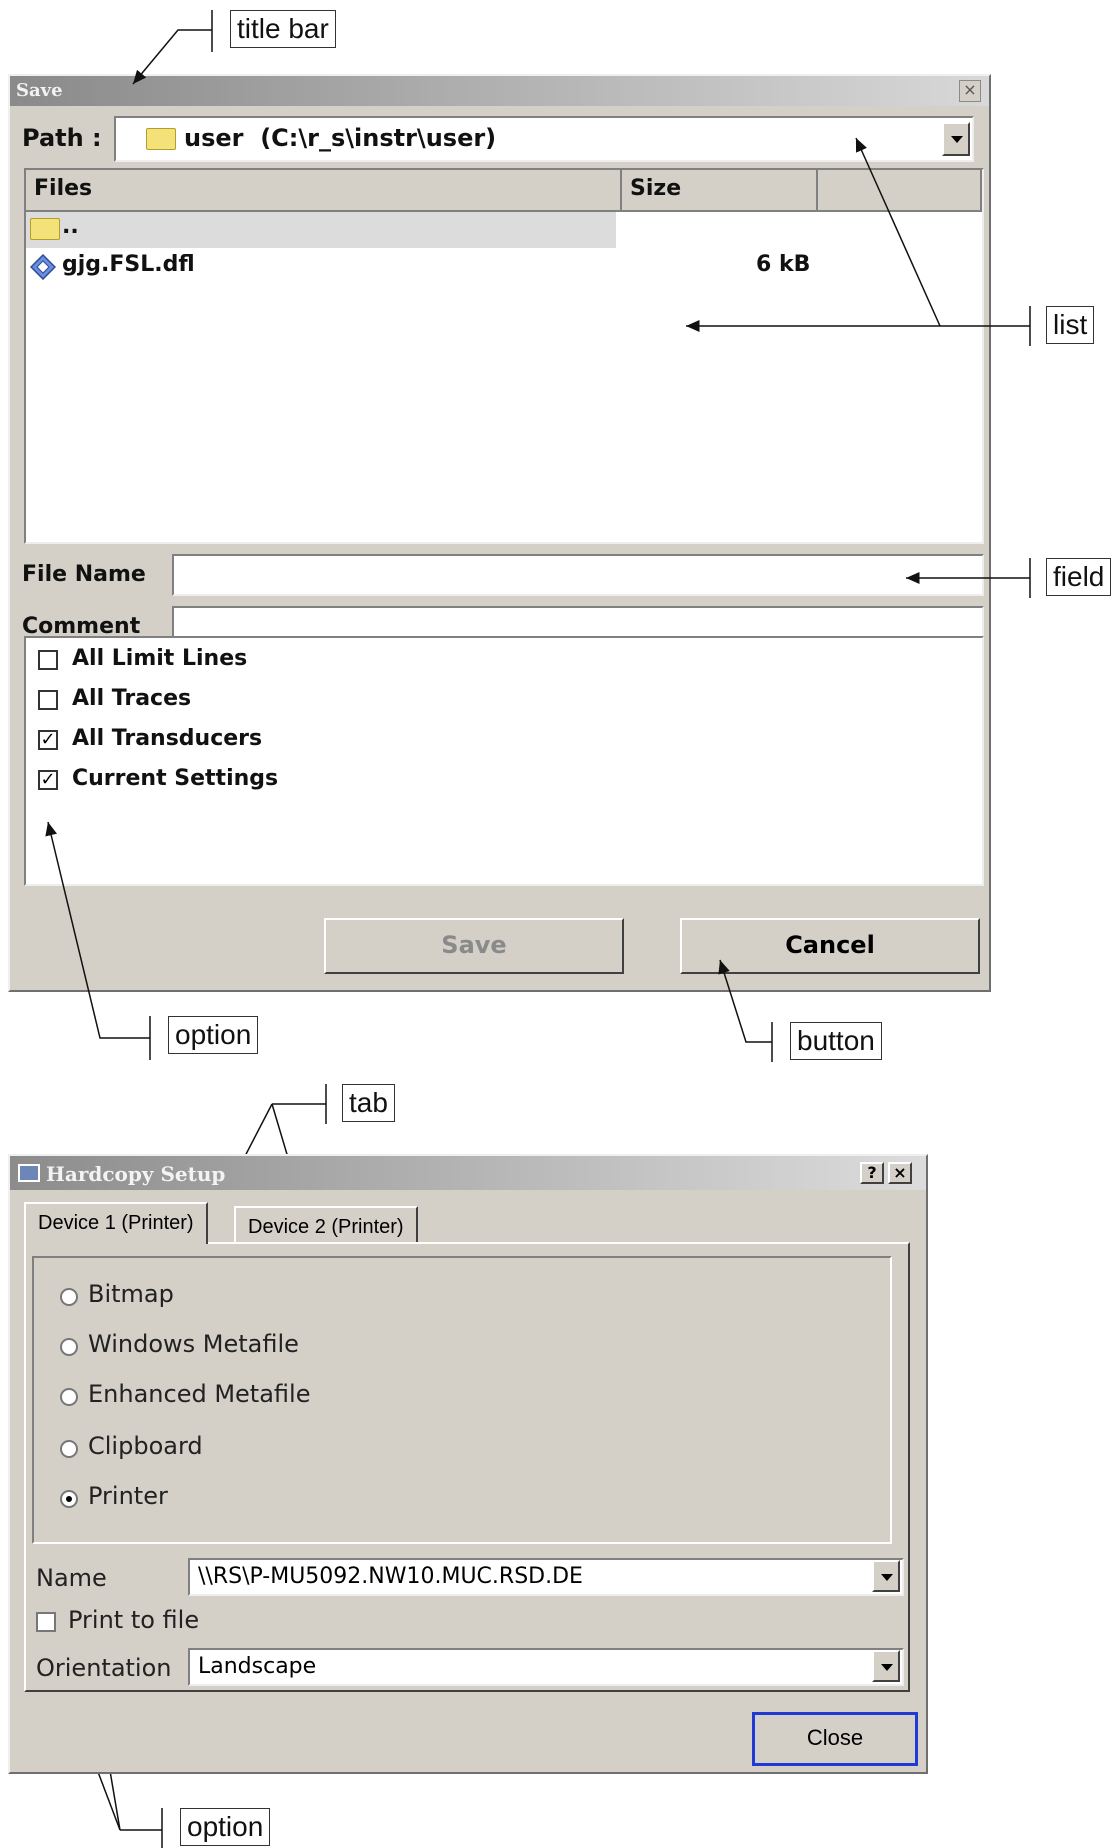 The width and height of the screenshot is (1111, 1848). I want to click on close-icon: ×, so click(900, 1173).